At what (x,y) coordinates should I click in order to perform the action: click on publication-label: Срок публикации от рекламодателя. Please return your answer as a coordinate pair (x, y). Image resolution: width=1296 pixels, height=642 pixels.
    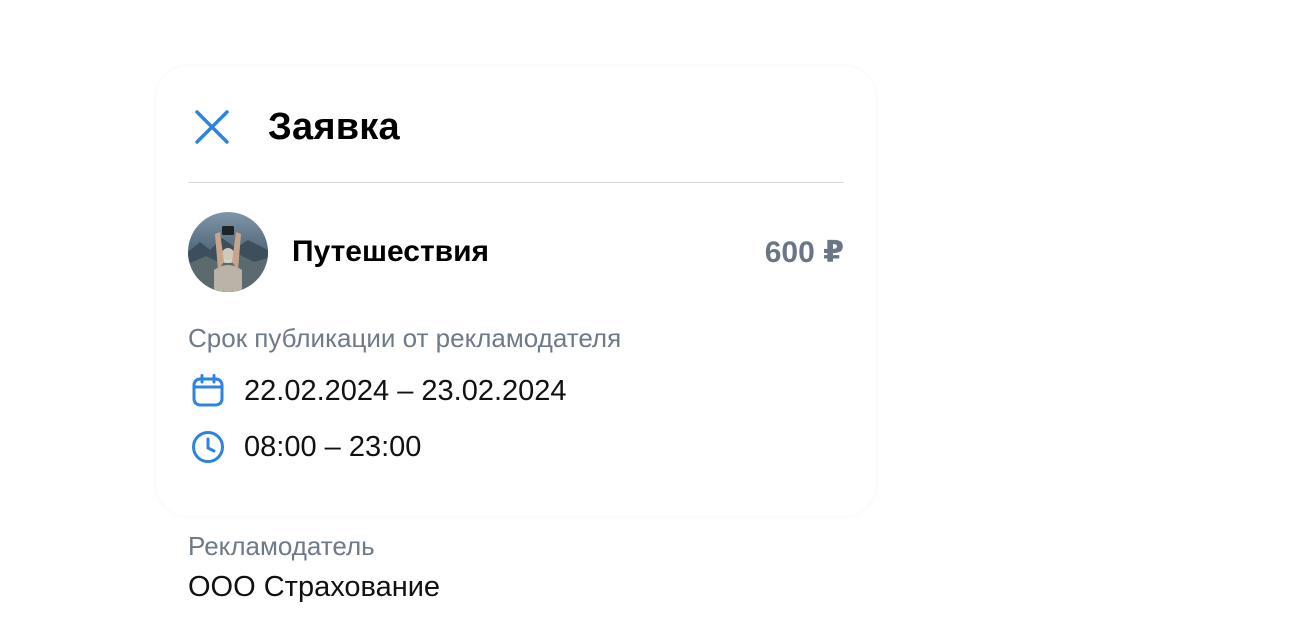
    Looking at the image, I should click on (405, 338).